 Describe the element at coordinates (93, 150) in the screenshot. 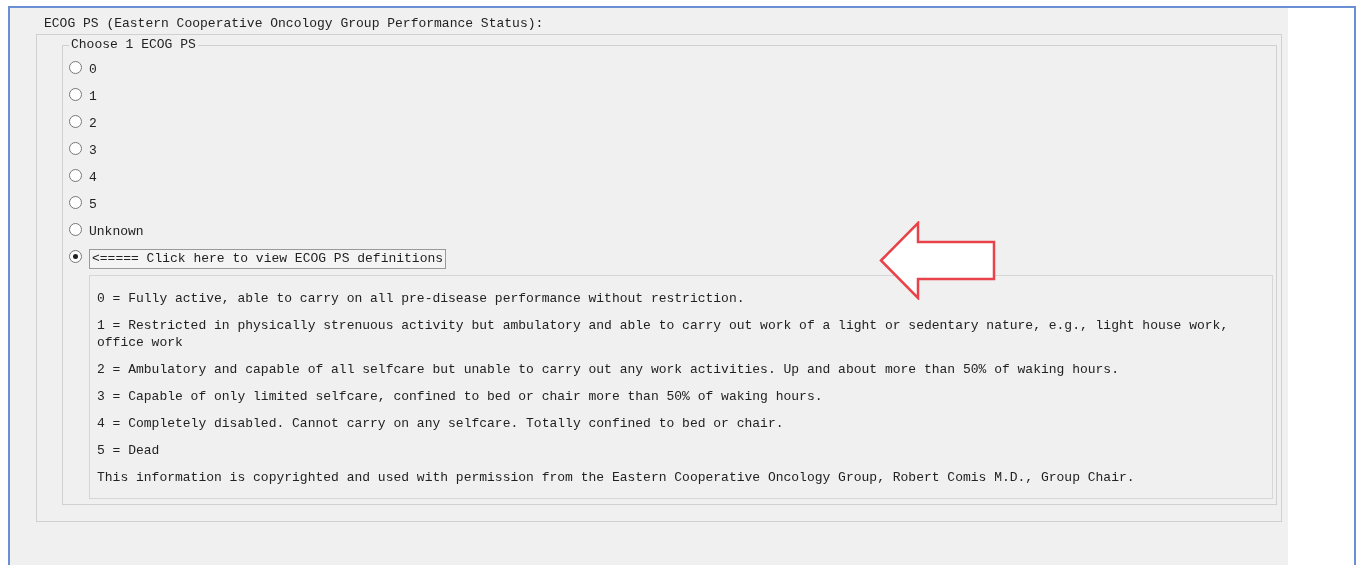

I see `option-label: 3` at that location.